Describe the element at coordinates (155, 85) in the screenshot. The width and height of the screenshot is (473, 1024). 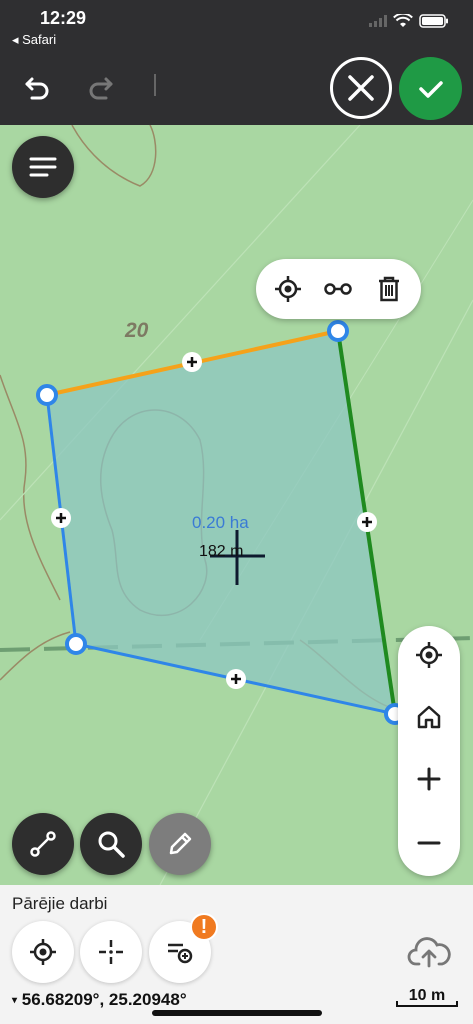
I see `toolbar-divider` at that location.